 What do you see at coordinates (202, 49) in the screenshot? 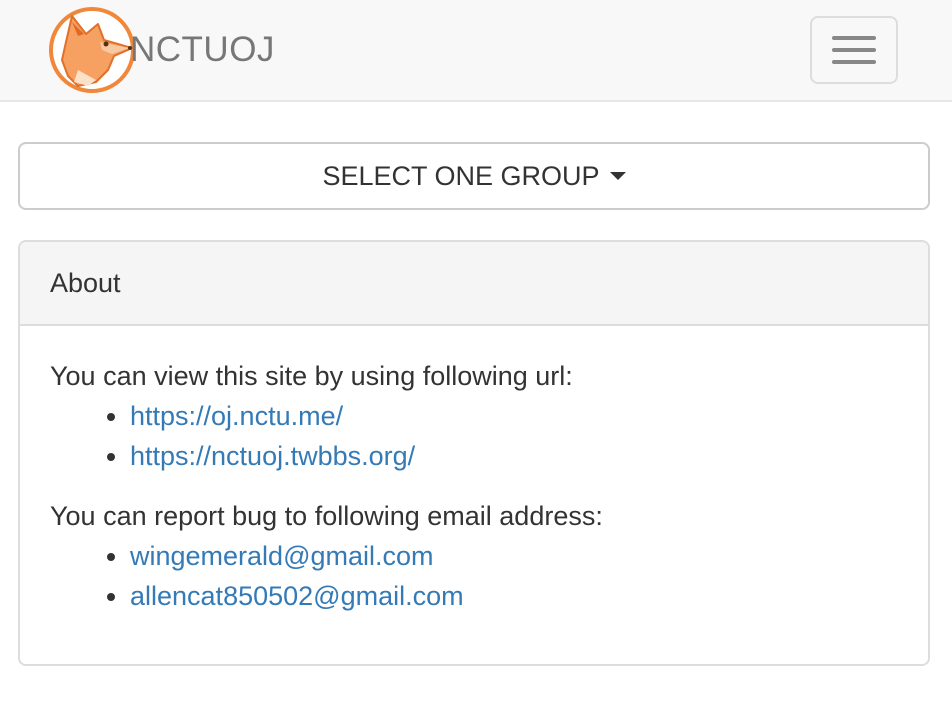
I see `brand-title: NCTUOJ` at bounding box center [202, 49].